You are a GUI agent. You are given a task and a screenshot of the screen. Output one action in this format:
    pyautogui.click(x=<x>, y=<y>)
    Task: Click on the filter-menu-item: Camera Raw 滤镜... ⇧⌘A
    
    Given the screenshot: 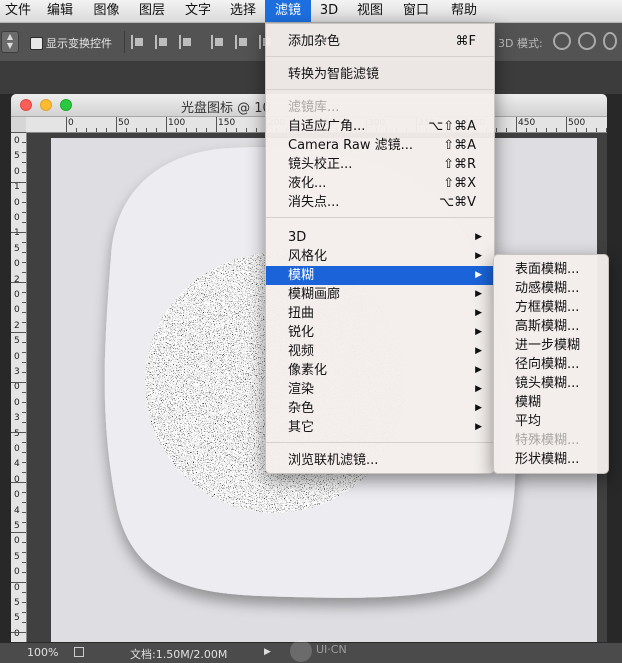 What is the action you would take?
    pyautogui.click(x=380, y=145)
    